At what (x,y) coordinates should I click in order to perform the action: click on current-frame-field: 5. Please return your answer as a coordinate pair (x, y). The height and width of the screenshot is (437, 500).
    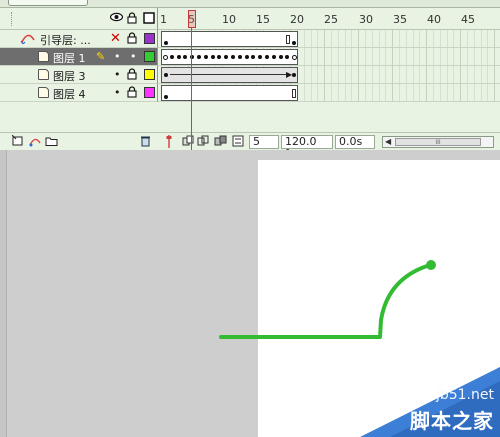
    Looking at the image, I should click on (264, 142).